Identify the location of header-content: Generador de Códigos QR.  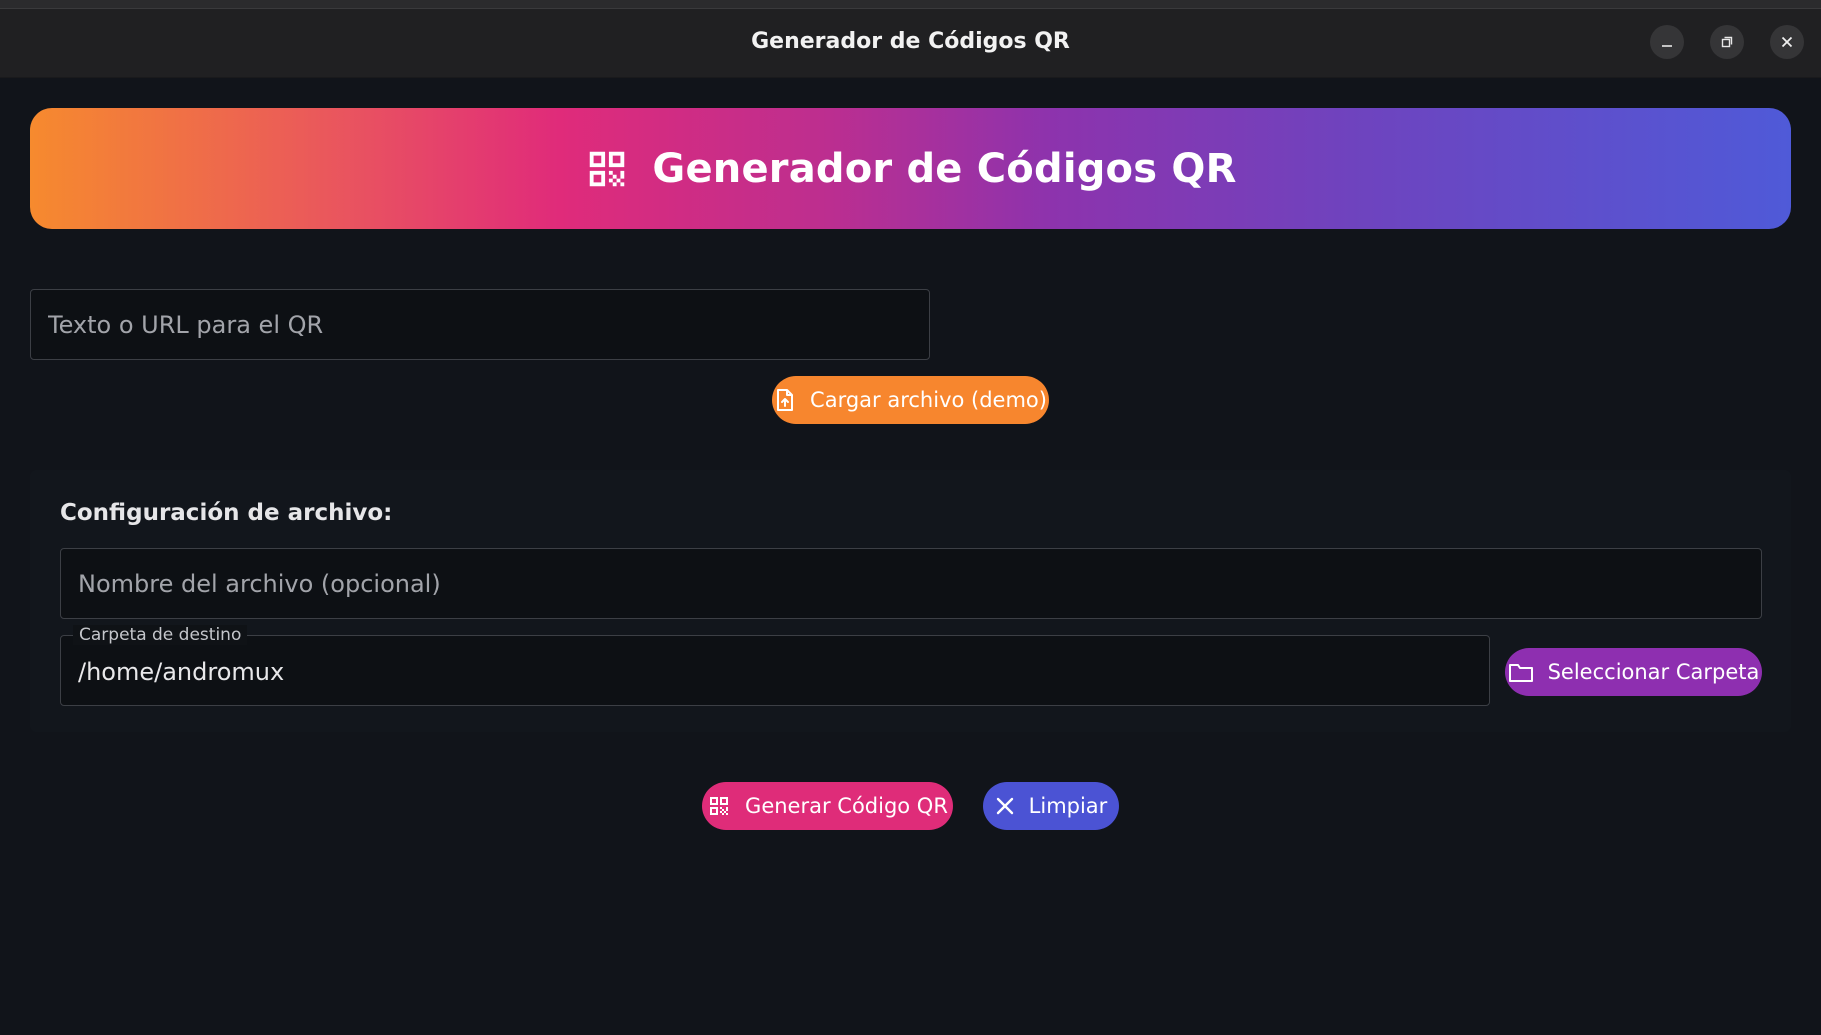
(910, 169).